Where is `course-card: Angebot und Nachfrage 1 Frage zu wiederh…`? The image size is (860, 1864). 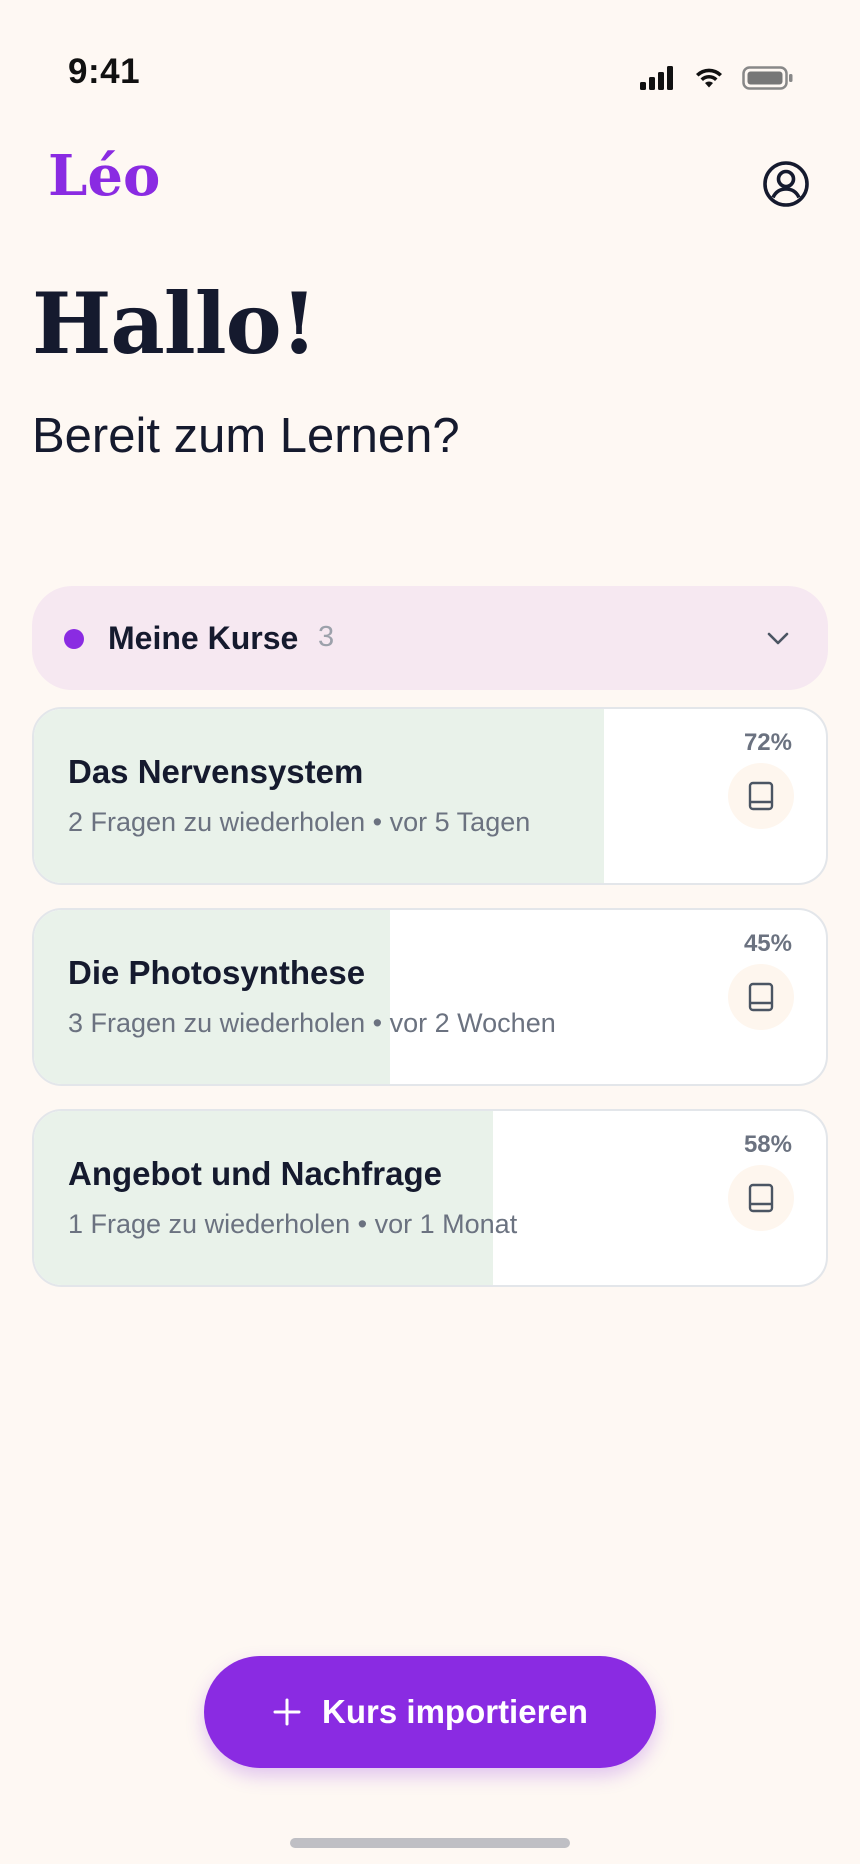 course-card: Angebot und Nachfrage 1 Frage zu wiederh… is located at coordinates (430, 1198).